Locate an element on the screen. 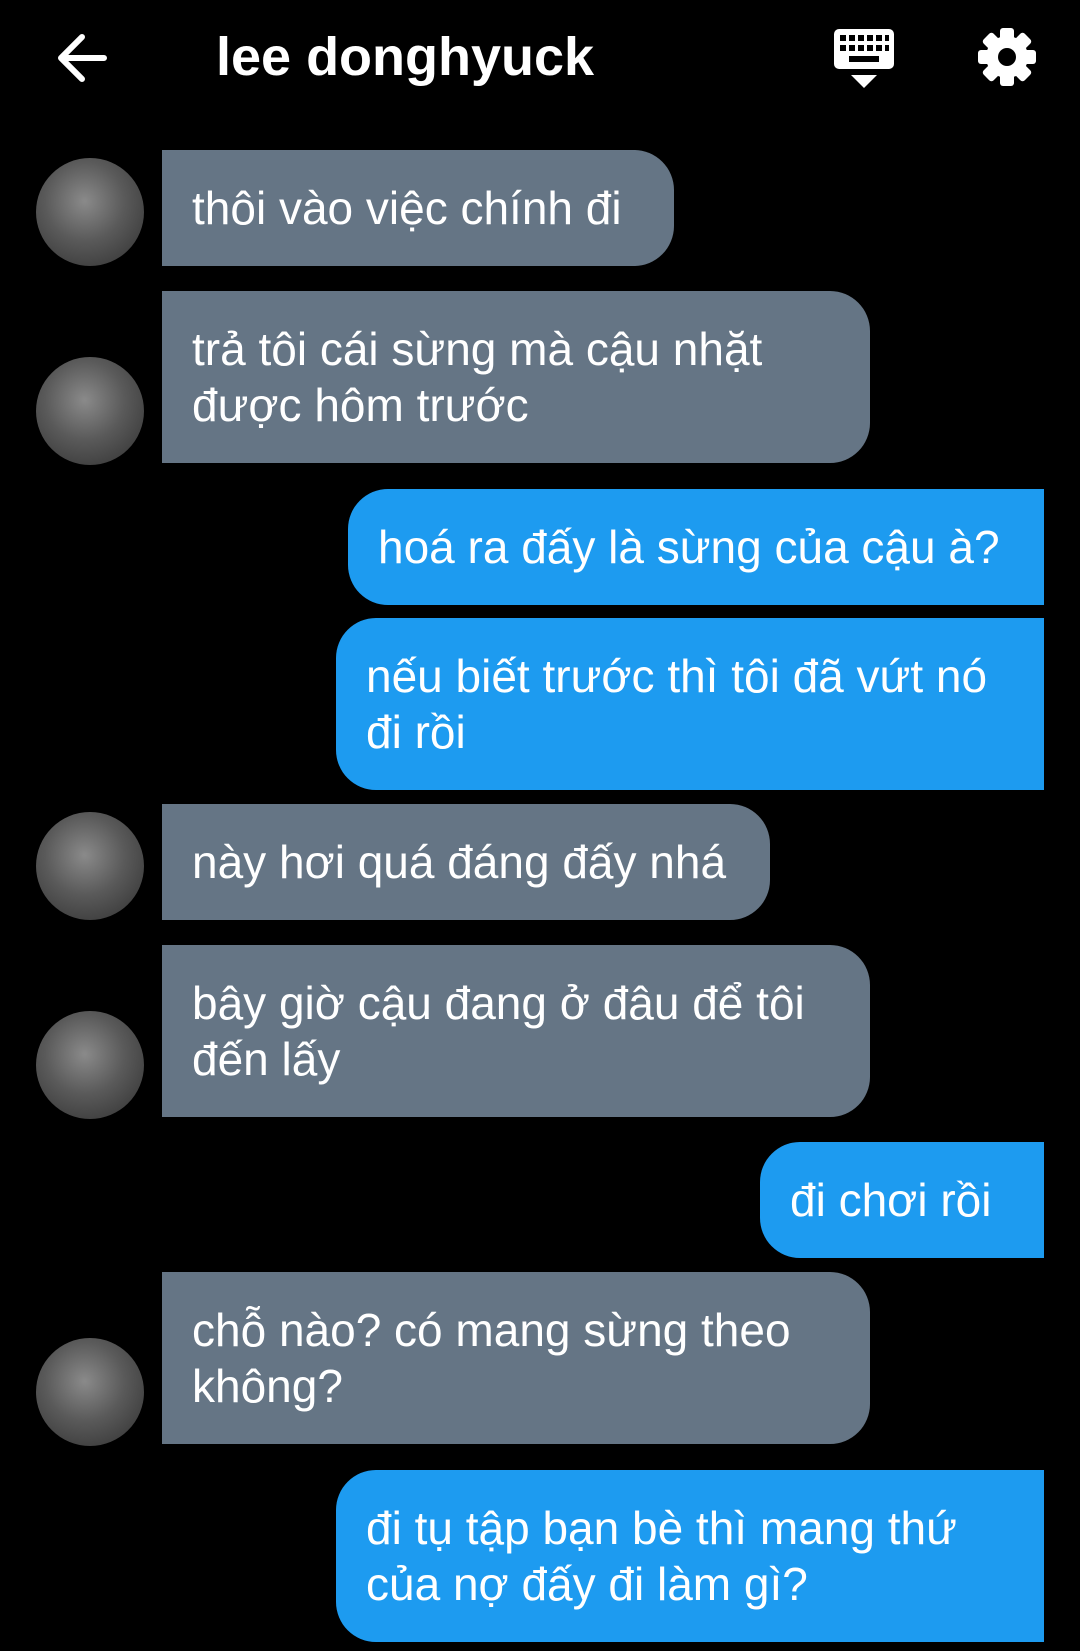 The width and height of the screenshot is (1080, 1651). message-bubble-outgoing: hoá ra đấy là sừng của cậu à? is located at coordinates (696, 547).